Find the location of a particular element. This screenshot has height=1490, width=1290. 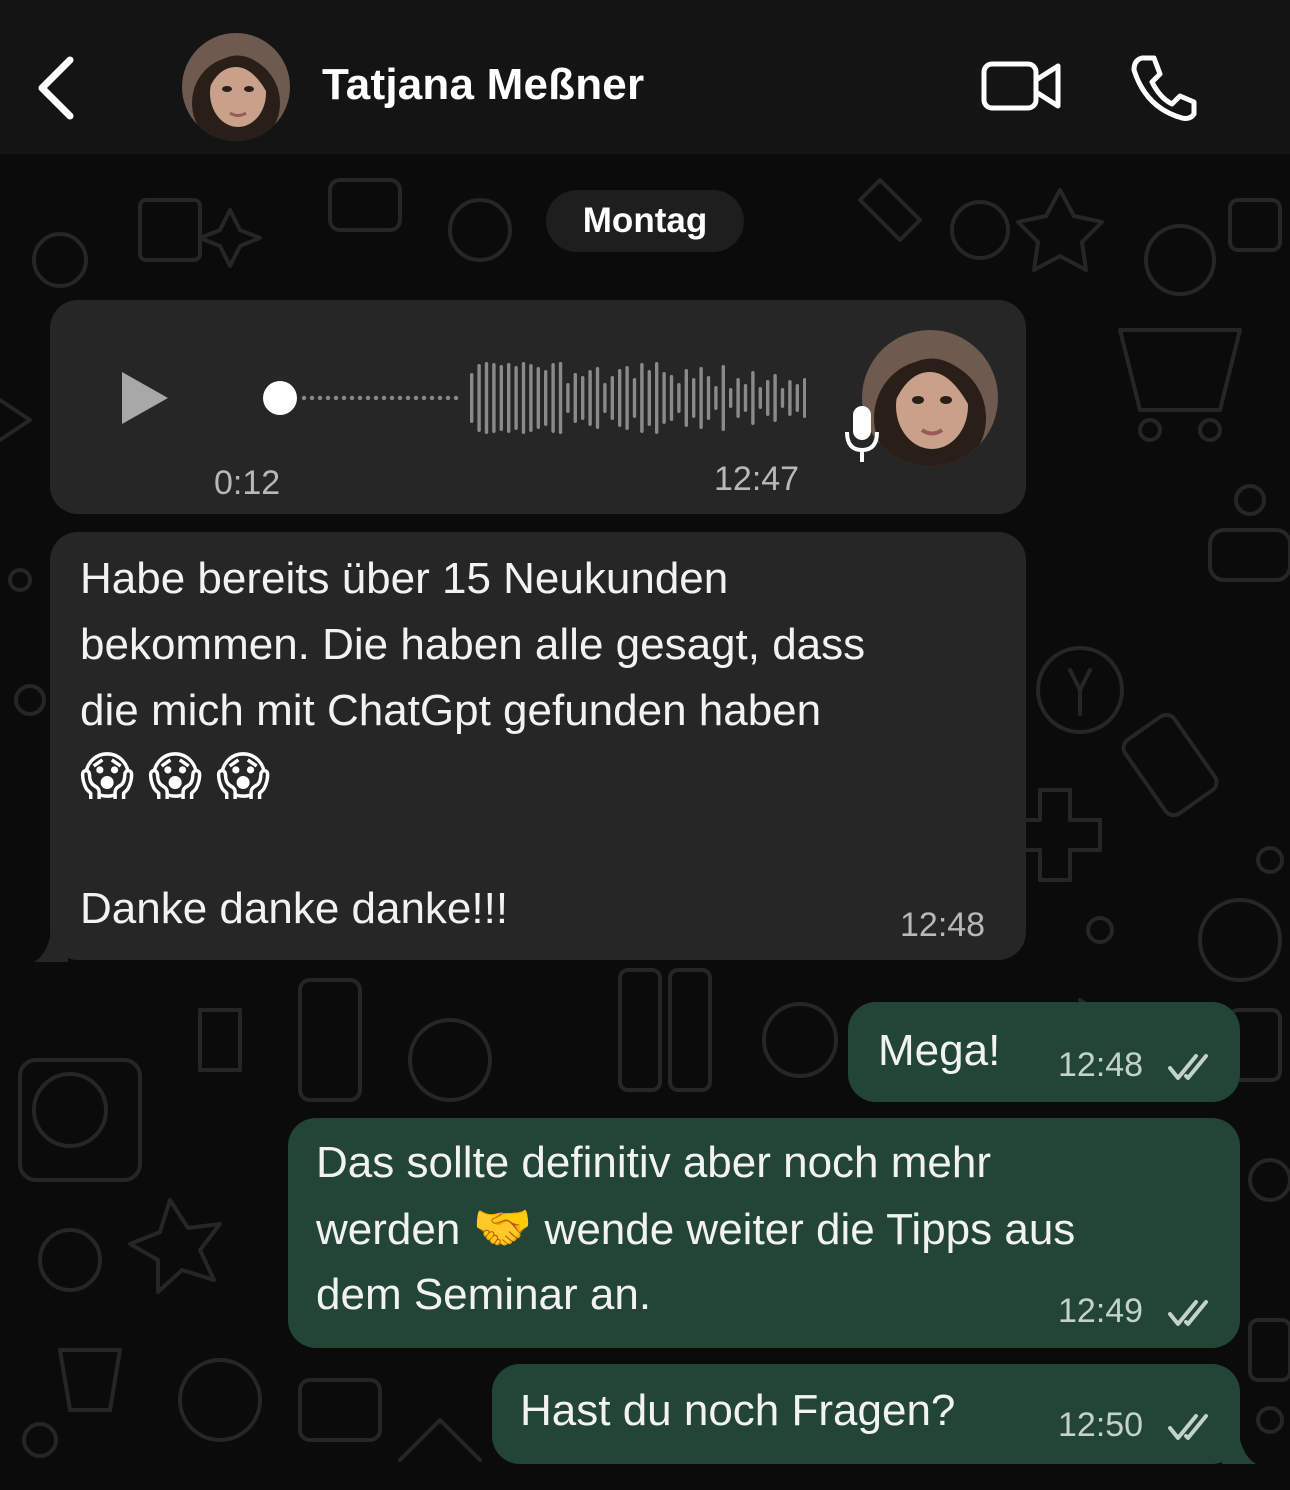

message-text: Mega! is located at coordinates (939, 1050).